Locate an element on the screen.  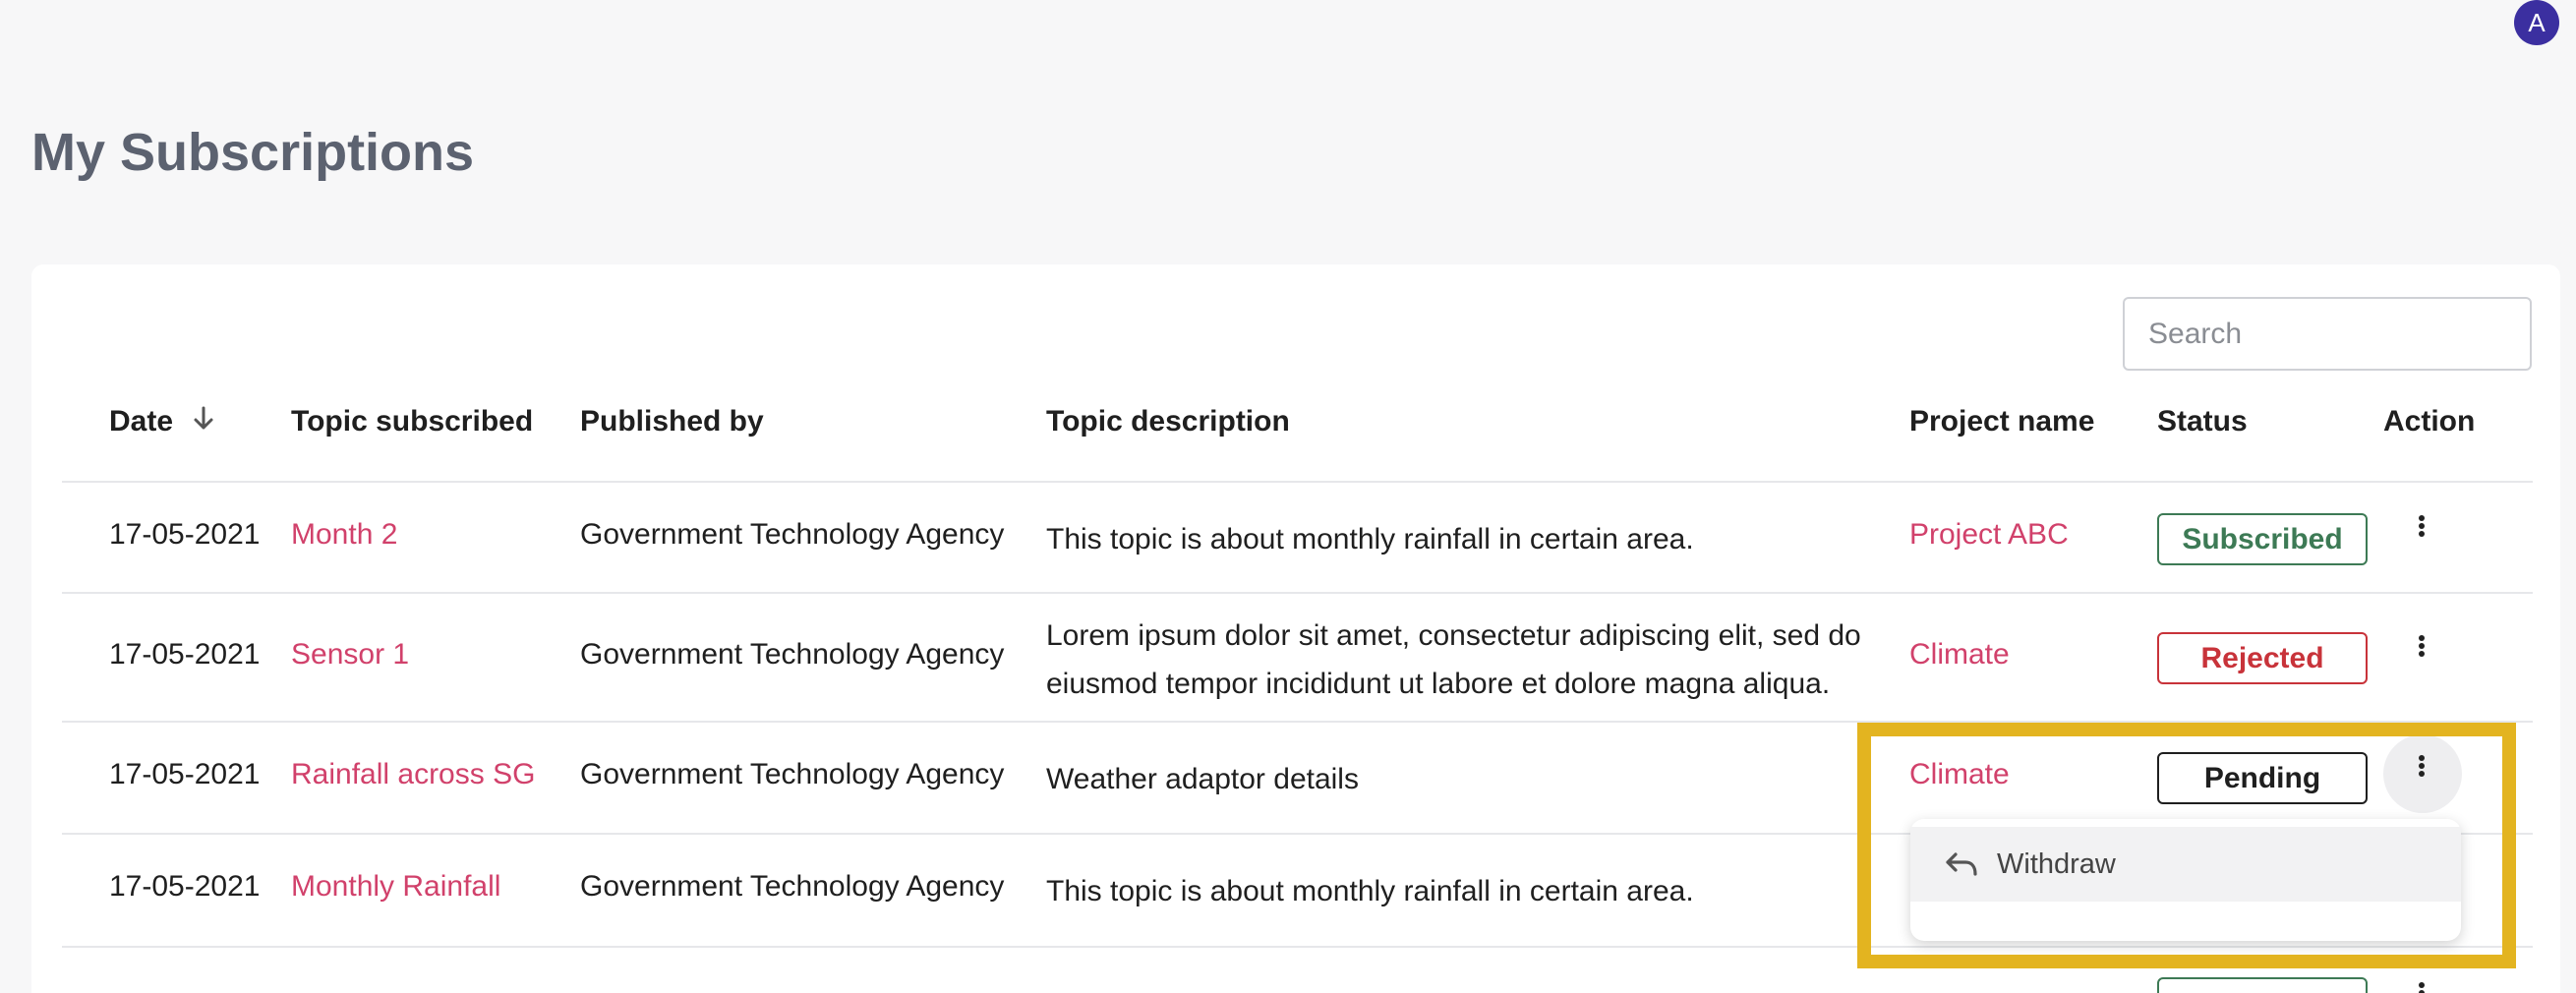
column-header-status: Status is located at coordinates (2202, 421).